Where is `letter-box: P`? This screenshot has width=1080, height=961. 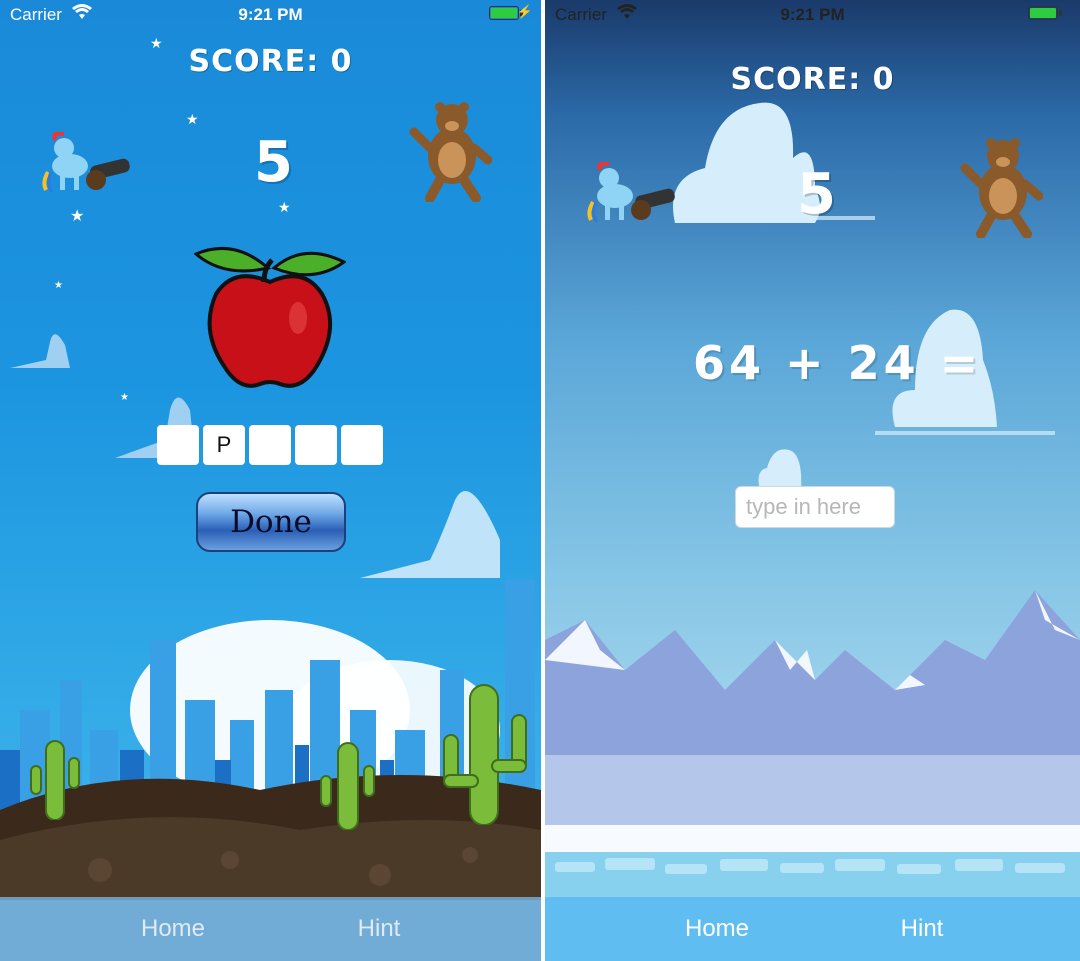 letter-box: P is located at coordinates (224, 445).